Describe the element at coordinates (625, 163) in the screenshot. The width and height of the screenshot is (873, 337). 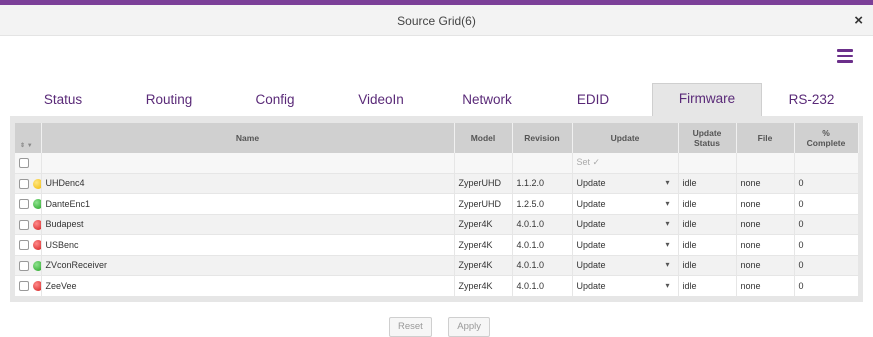
I see `update-set-button: Set ✓` at that location.